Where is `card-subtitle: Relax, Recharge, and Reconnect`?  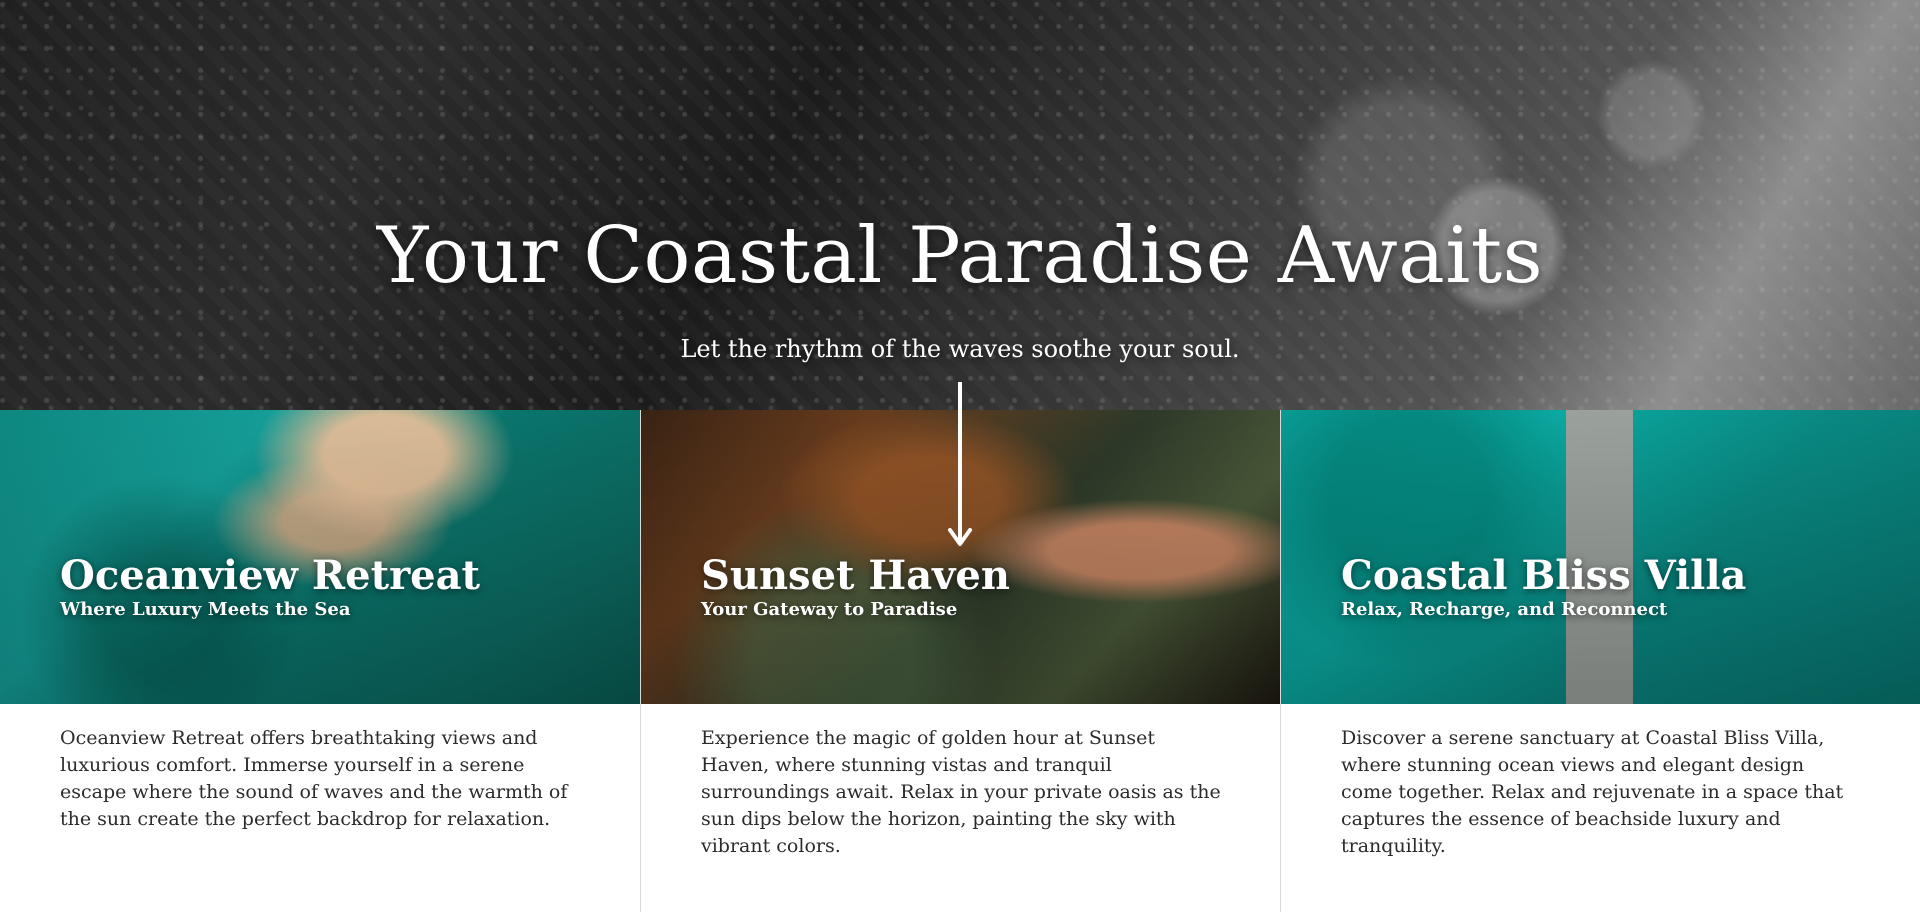 card-subtitle: Relax, Recharge, and Reconnect is located at coordinates (1504, 609).